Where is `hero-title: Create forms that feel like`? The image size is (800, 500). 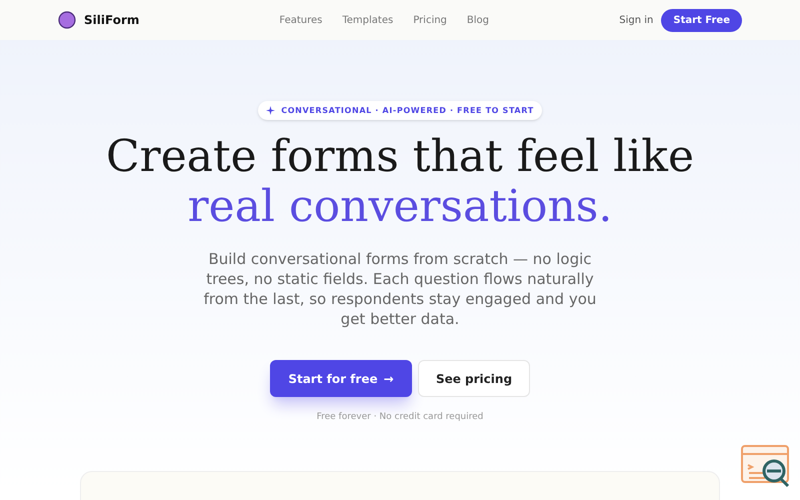 hero-title: Create forms that feel like is located at coordinates (400, 157).